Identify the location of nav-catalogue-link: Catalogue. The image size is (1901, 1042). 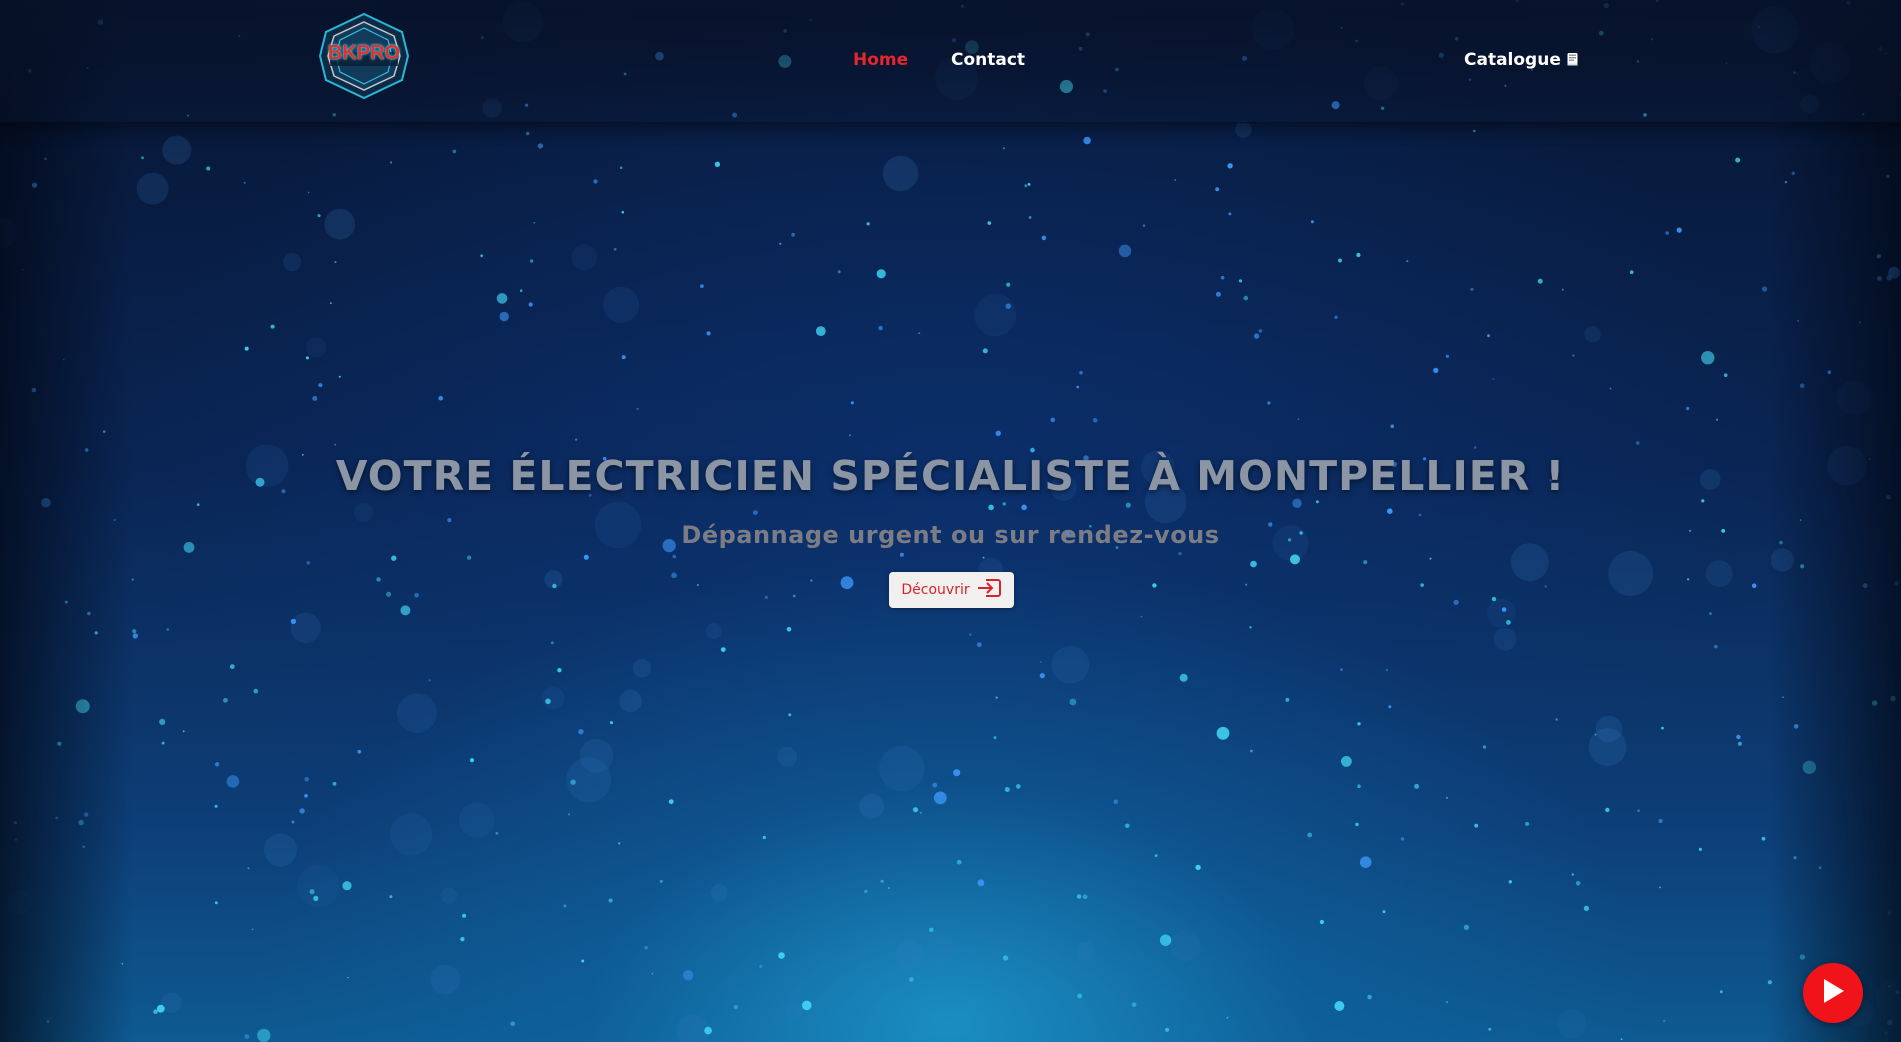
(1521, 61).